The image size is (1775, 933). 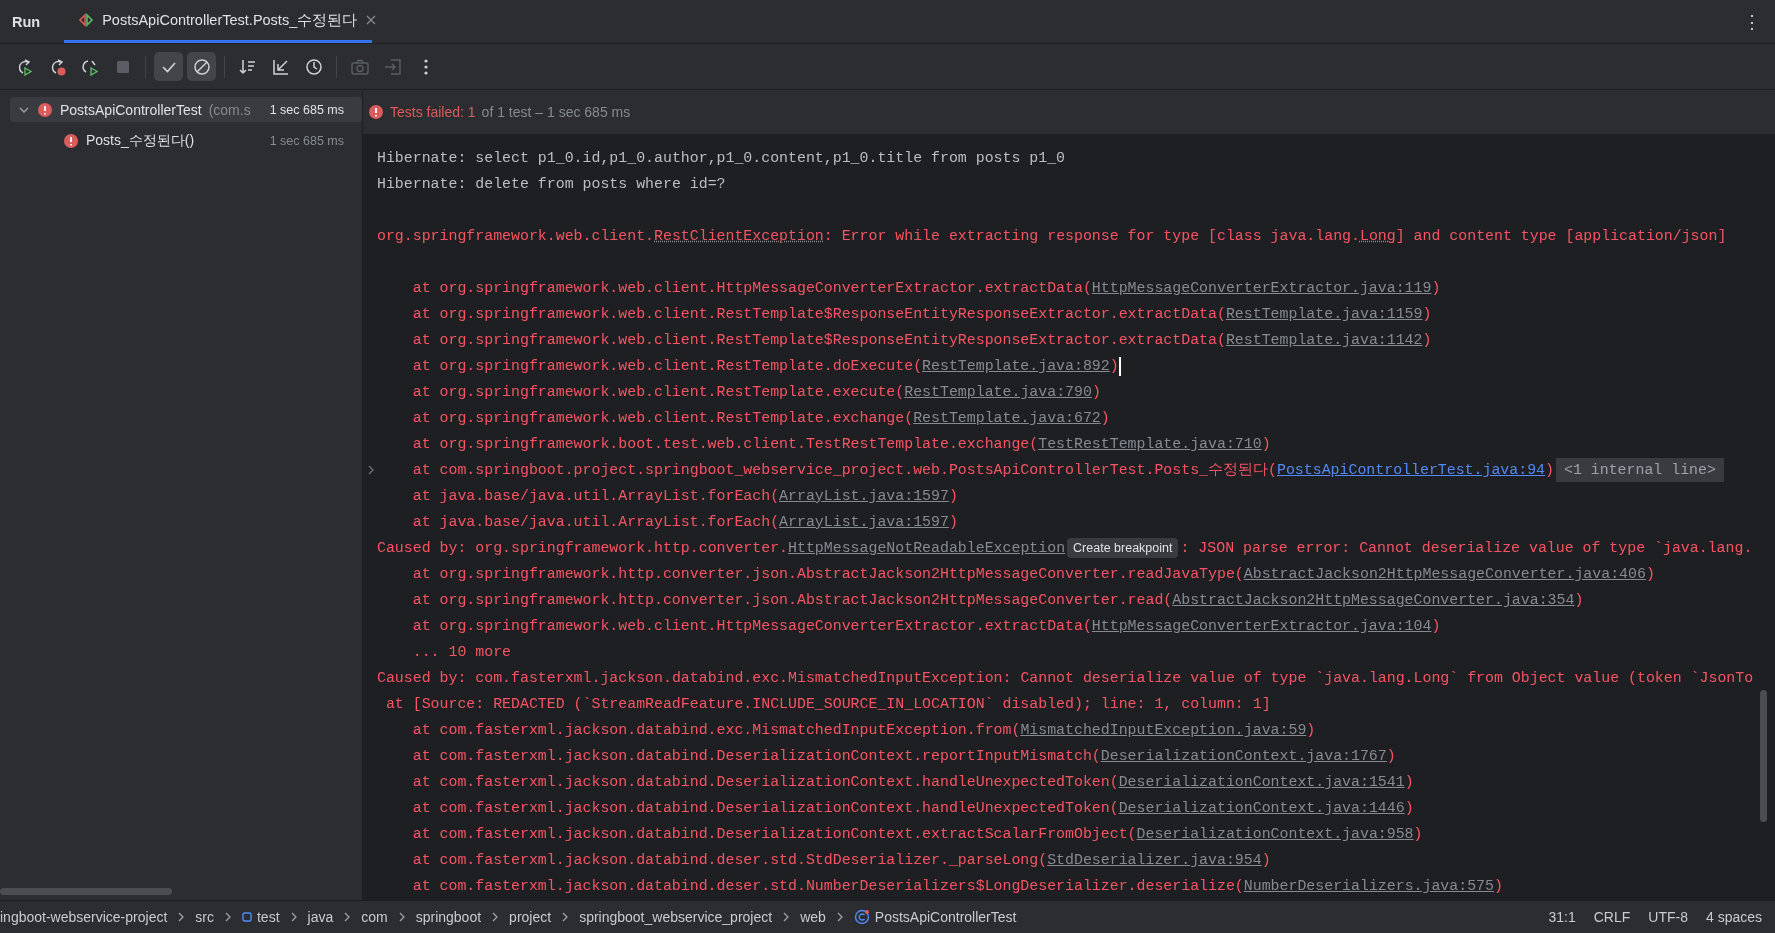 I want to click on console-line: at com.fasterxml.jackson.databind.DeserializationContext.handleUnexpectedToken(DeserializationContext.java:1446), so click(x=913, y=808).